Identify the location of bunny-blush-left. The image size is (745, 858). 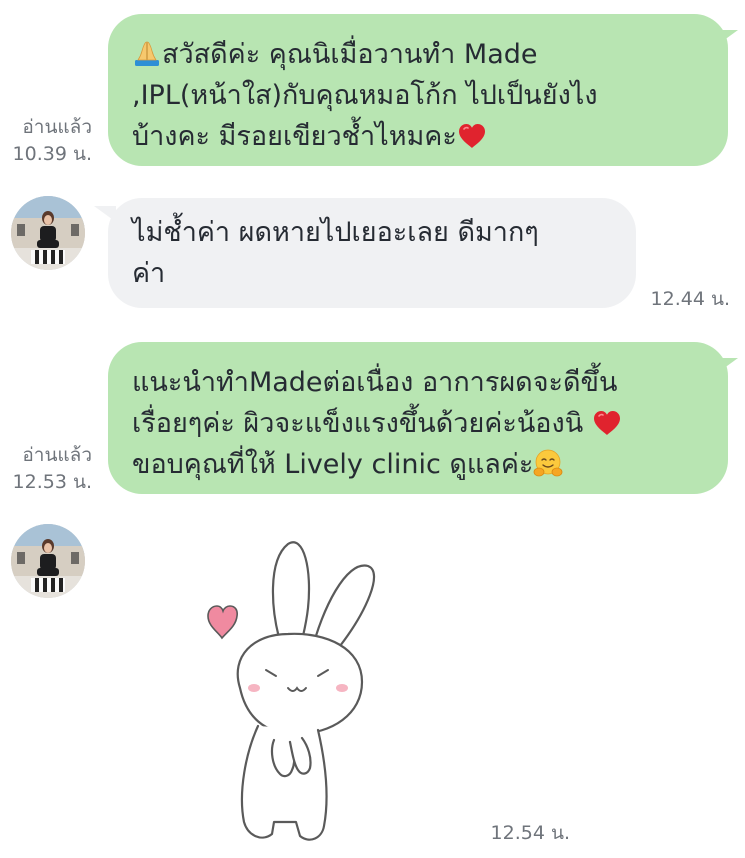
(254, 688).